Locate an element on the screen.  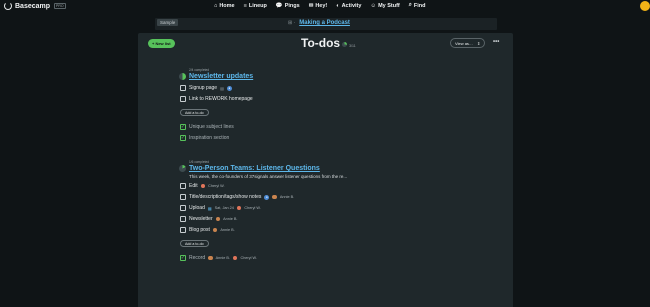
avatar is located at coordinates (645, 6).